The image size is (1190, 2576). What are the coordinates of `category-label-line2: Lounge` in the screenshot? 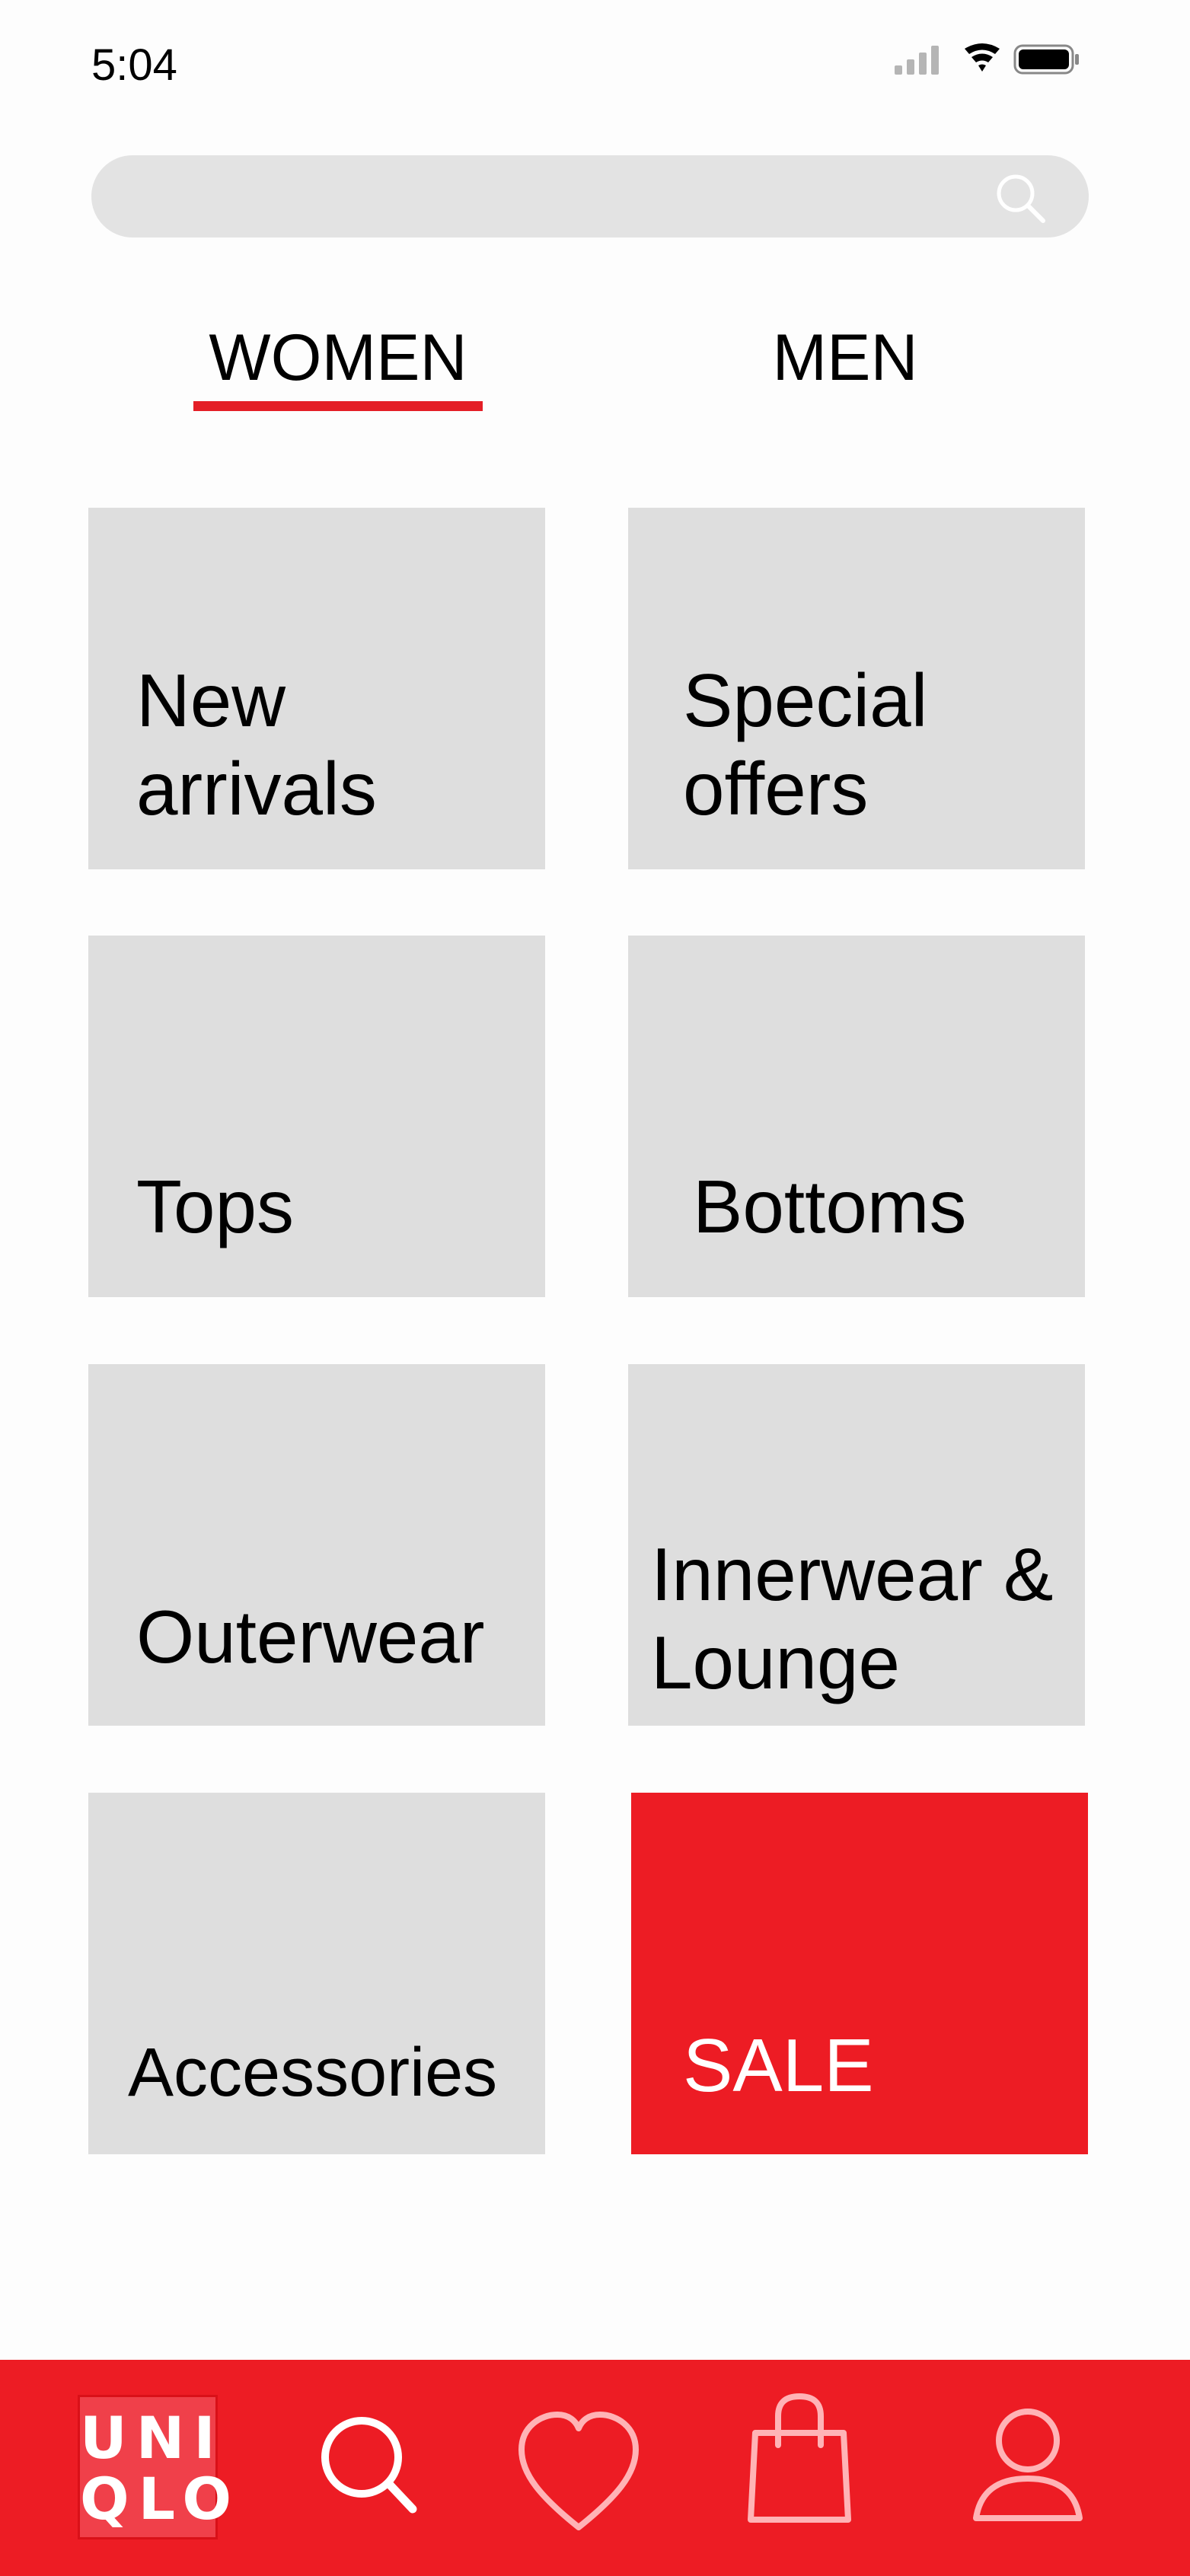 It's located at (776, 1662).